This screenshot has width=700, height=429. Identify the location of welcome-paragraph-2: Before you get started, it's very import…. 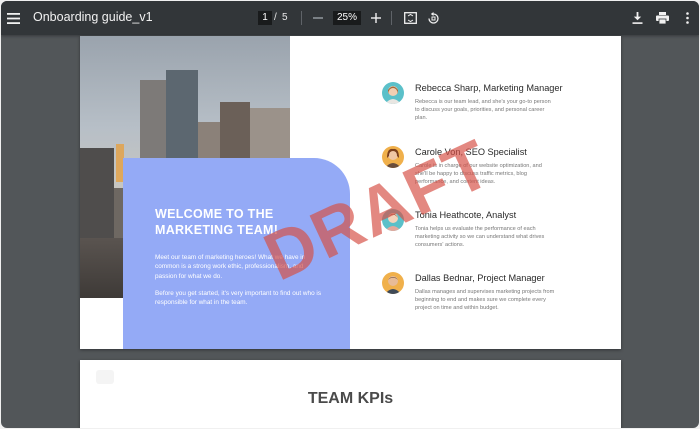
(238, 298).